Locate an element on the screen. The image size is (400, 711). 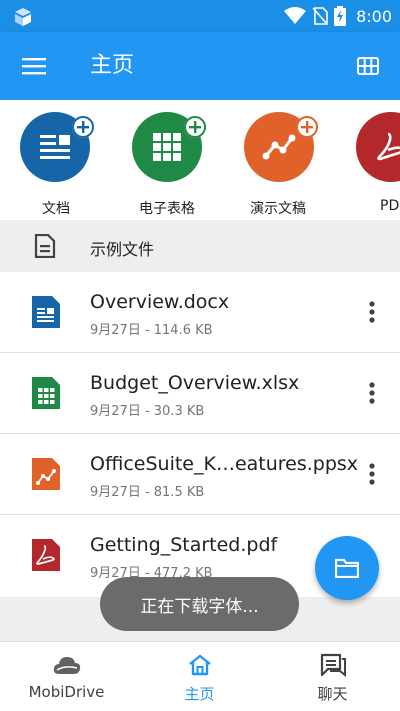
chat-icon is located at coordinates (333, 665).